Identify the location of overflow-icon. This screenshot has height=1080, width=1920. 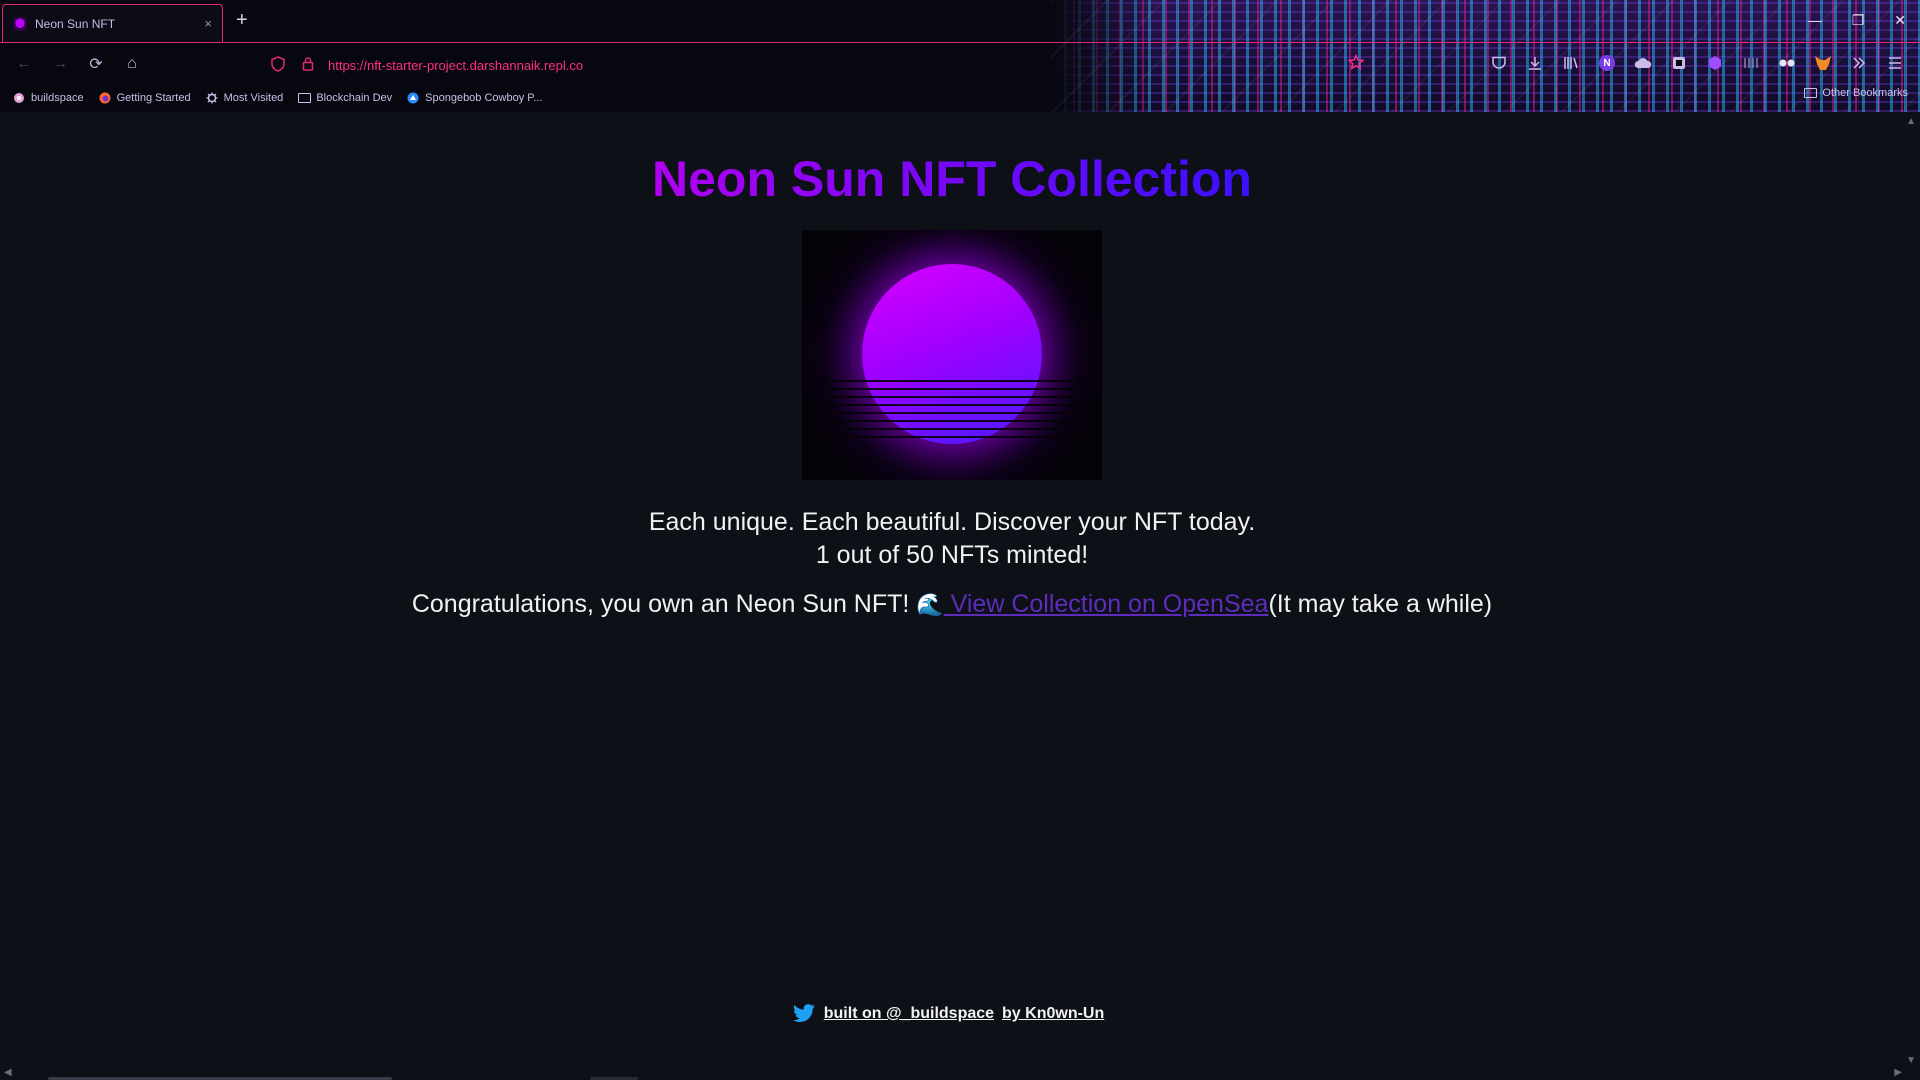
(1859, 63).